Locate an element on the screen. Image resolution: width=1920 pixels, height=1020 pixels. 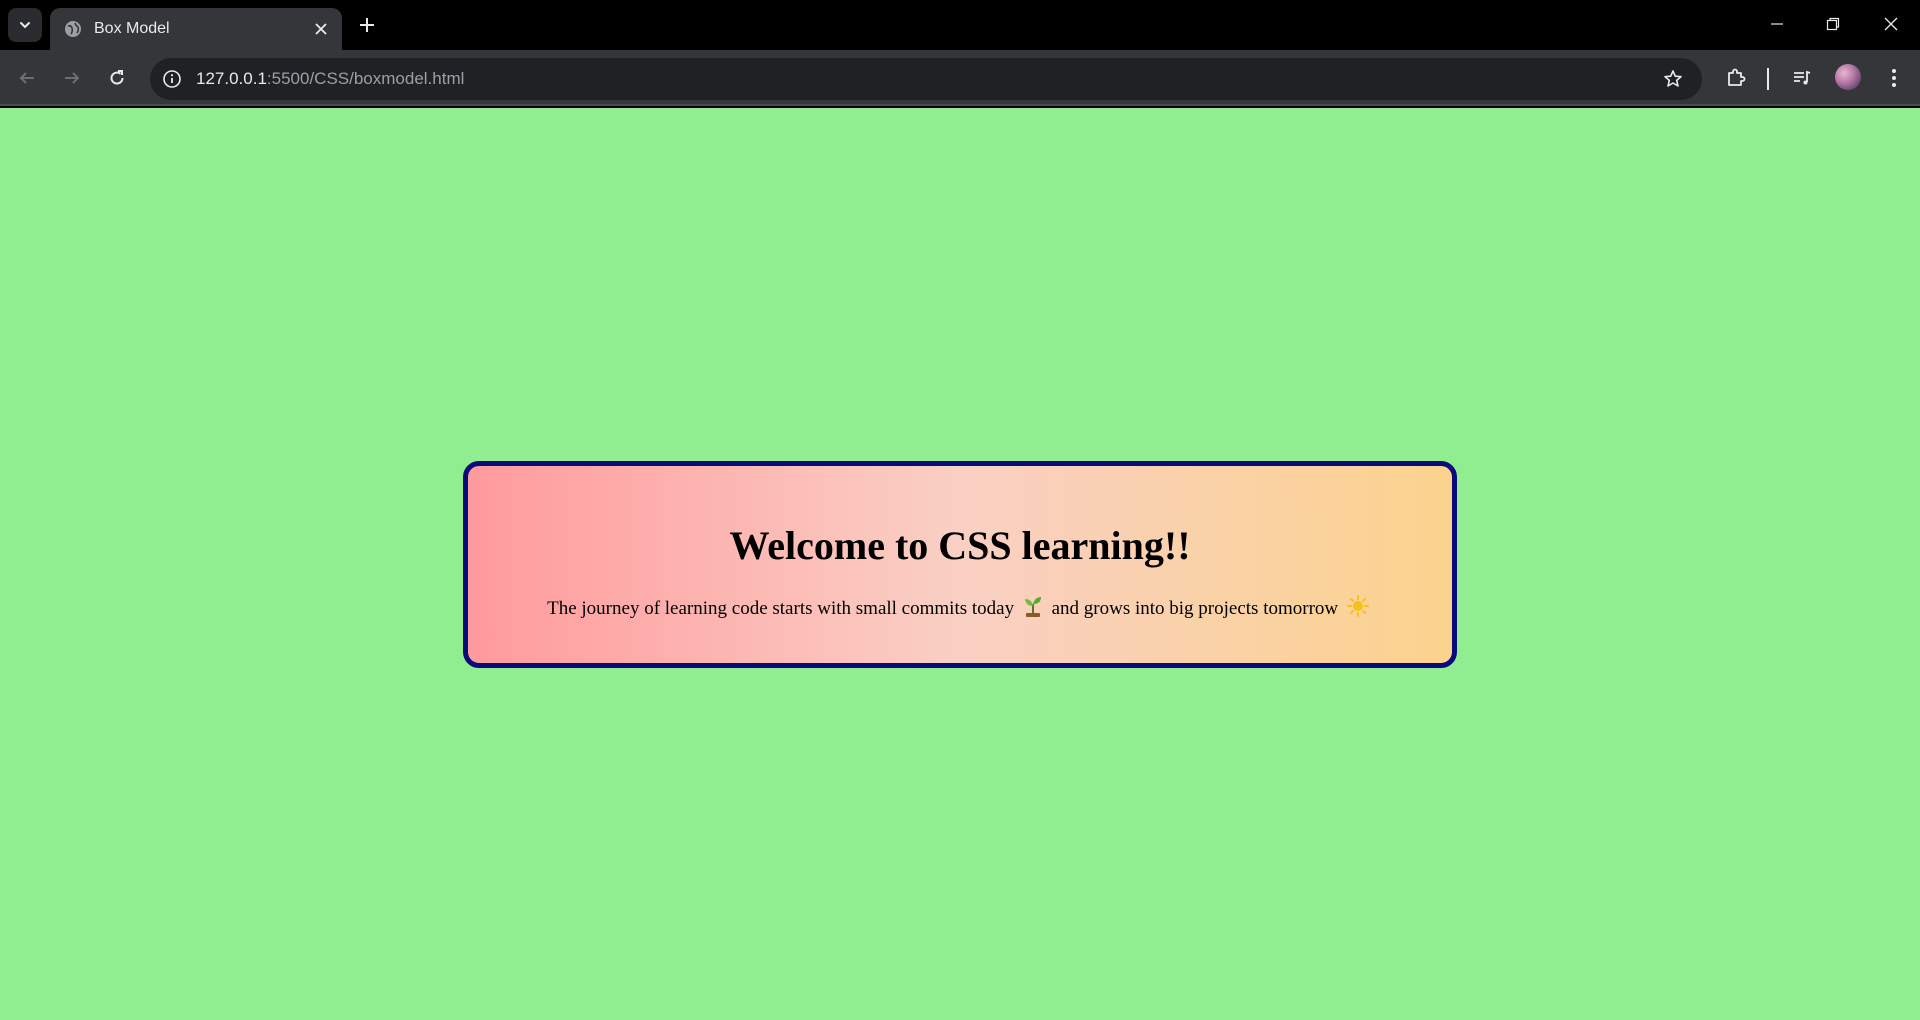
forward-button is located at coordinates (72, 78).